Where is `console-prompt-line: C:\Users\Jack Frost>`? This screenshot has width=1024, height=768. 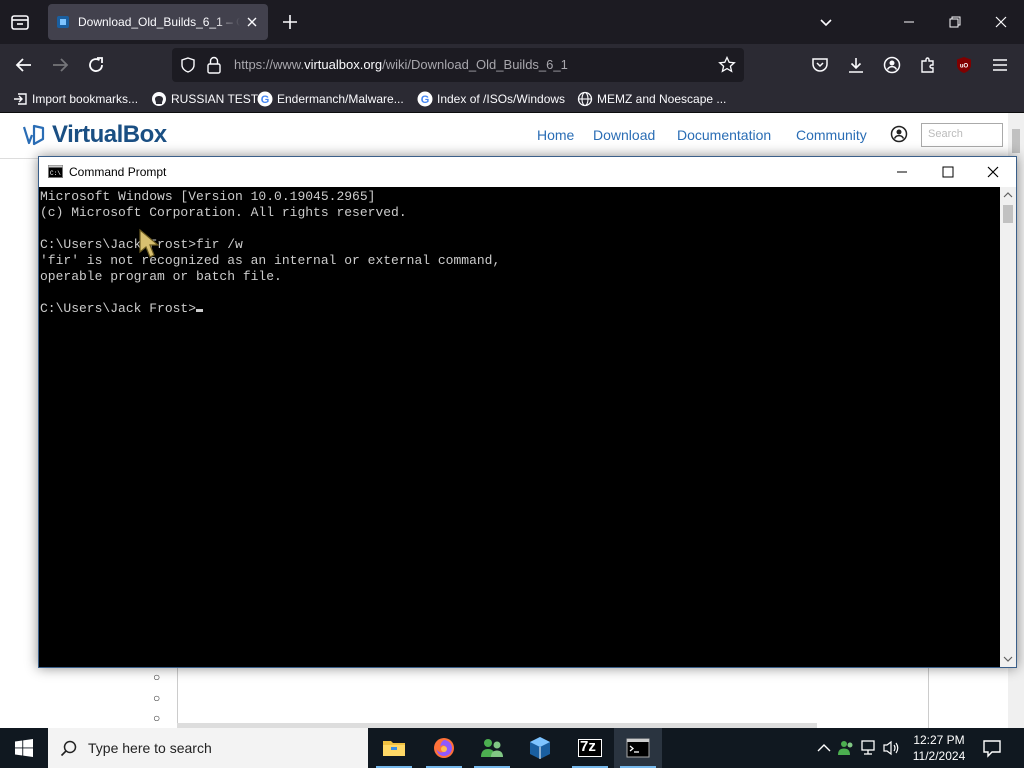
console-prompt-line: C:\Users\Jack Frost> is located at coordinates (122, 309).